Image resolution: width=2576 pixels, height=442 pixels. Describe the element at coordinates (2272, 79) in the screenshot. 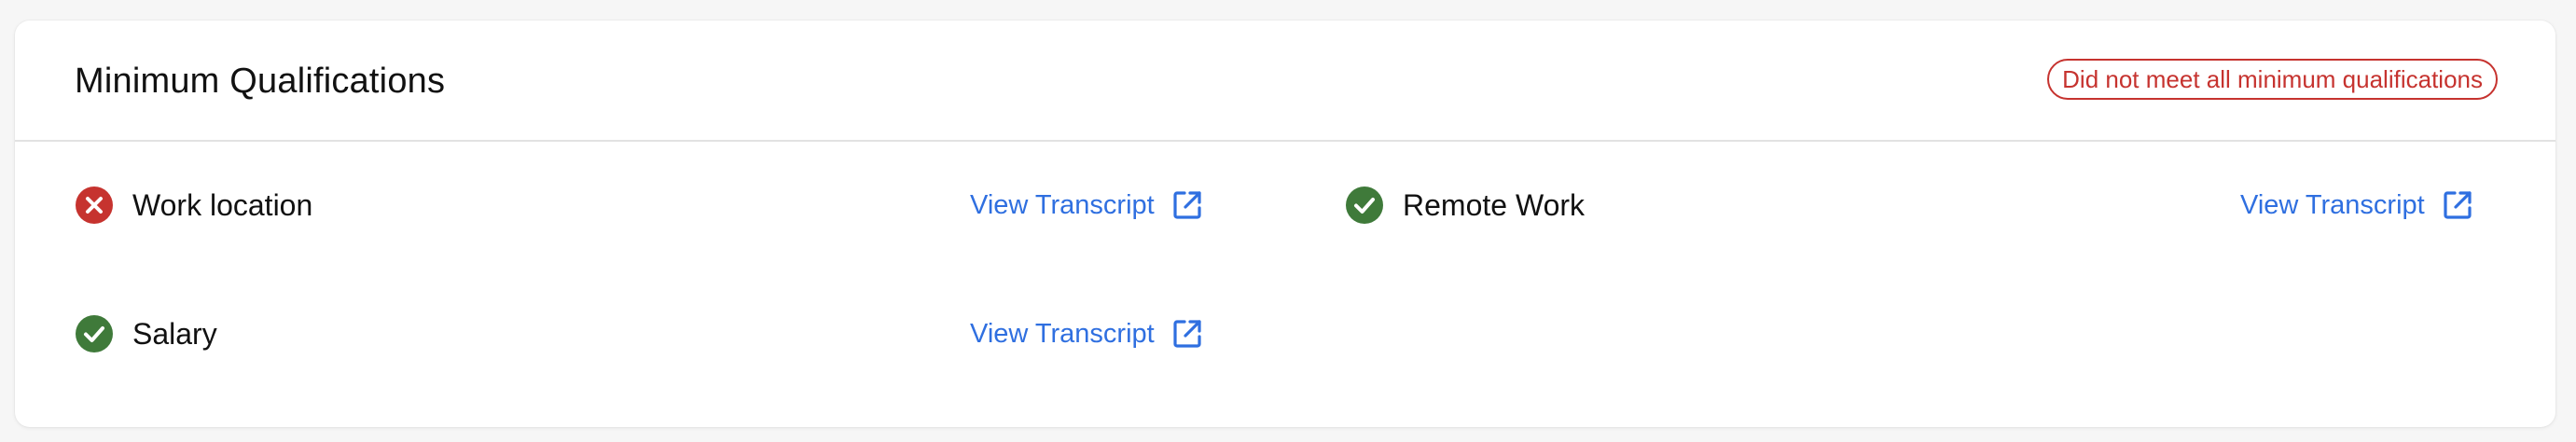

I see `status-badge: Did not meet all minimum qualifications` at that location.